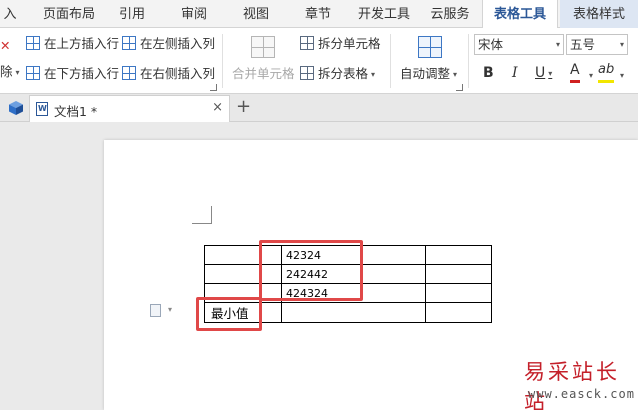 Image resolution: width=638 pixels, height=410 pixels. What do you see at coordinates (572, 385) in the screenshot?
I see `watermark-text: 易采站长站` at bounding box center [572, 385].